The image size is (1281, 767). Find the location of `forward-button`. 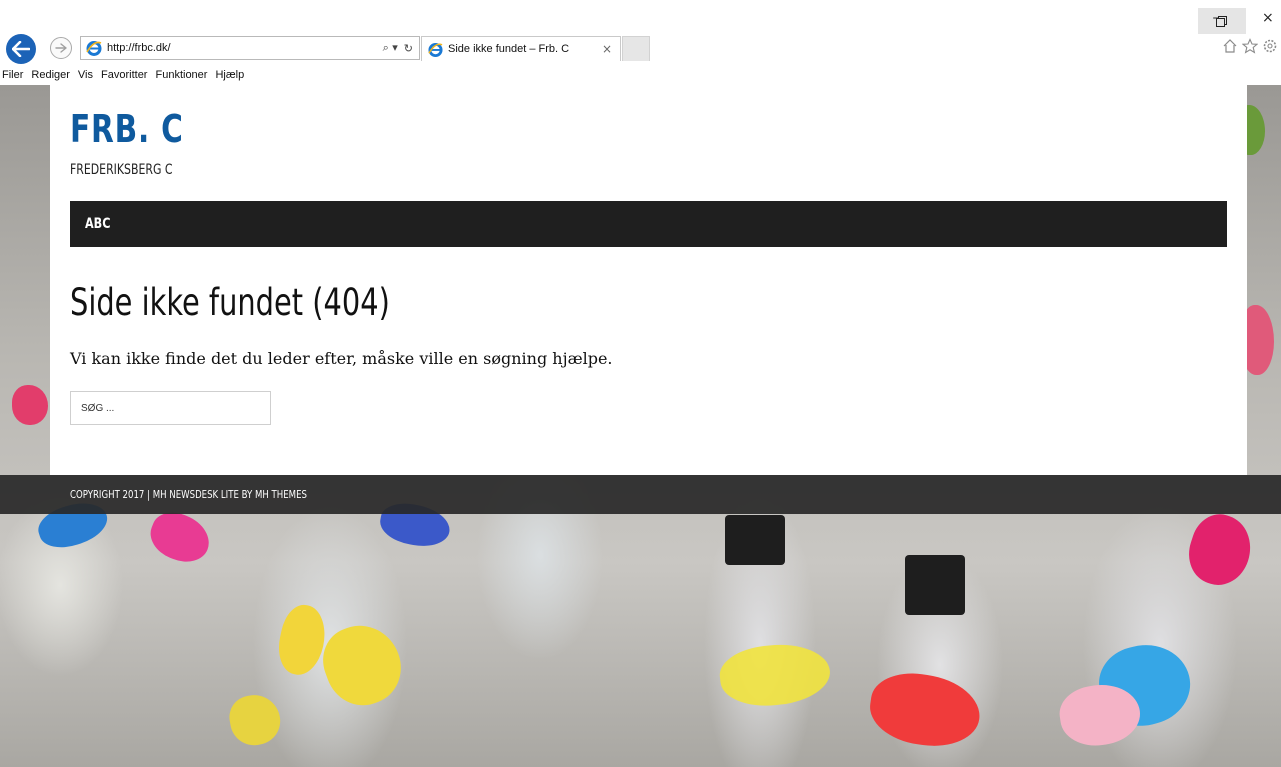

forward-button is located at coordinates (61, 48).